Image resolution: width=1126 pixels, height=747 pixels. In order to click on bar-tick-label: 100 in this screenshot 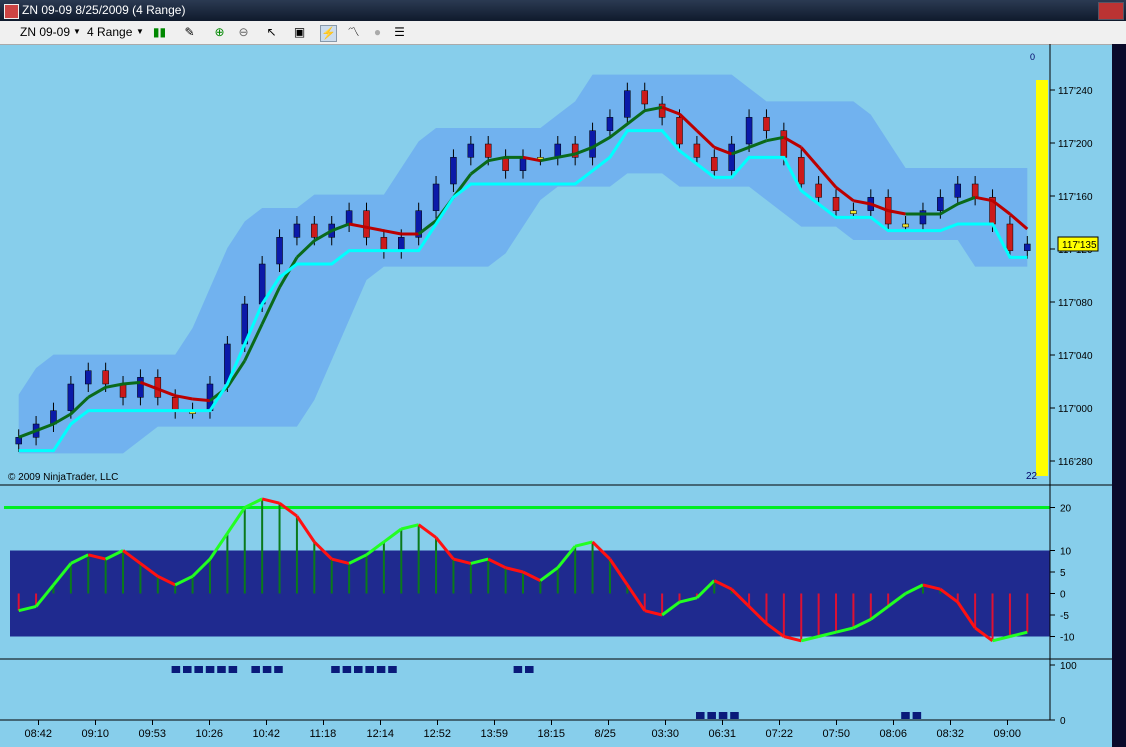, I will do `click(1068, 666)`.